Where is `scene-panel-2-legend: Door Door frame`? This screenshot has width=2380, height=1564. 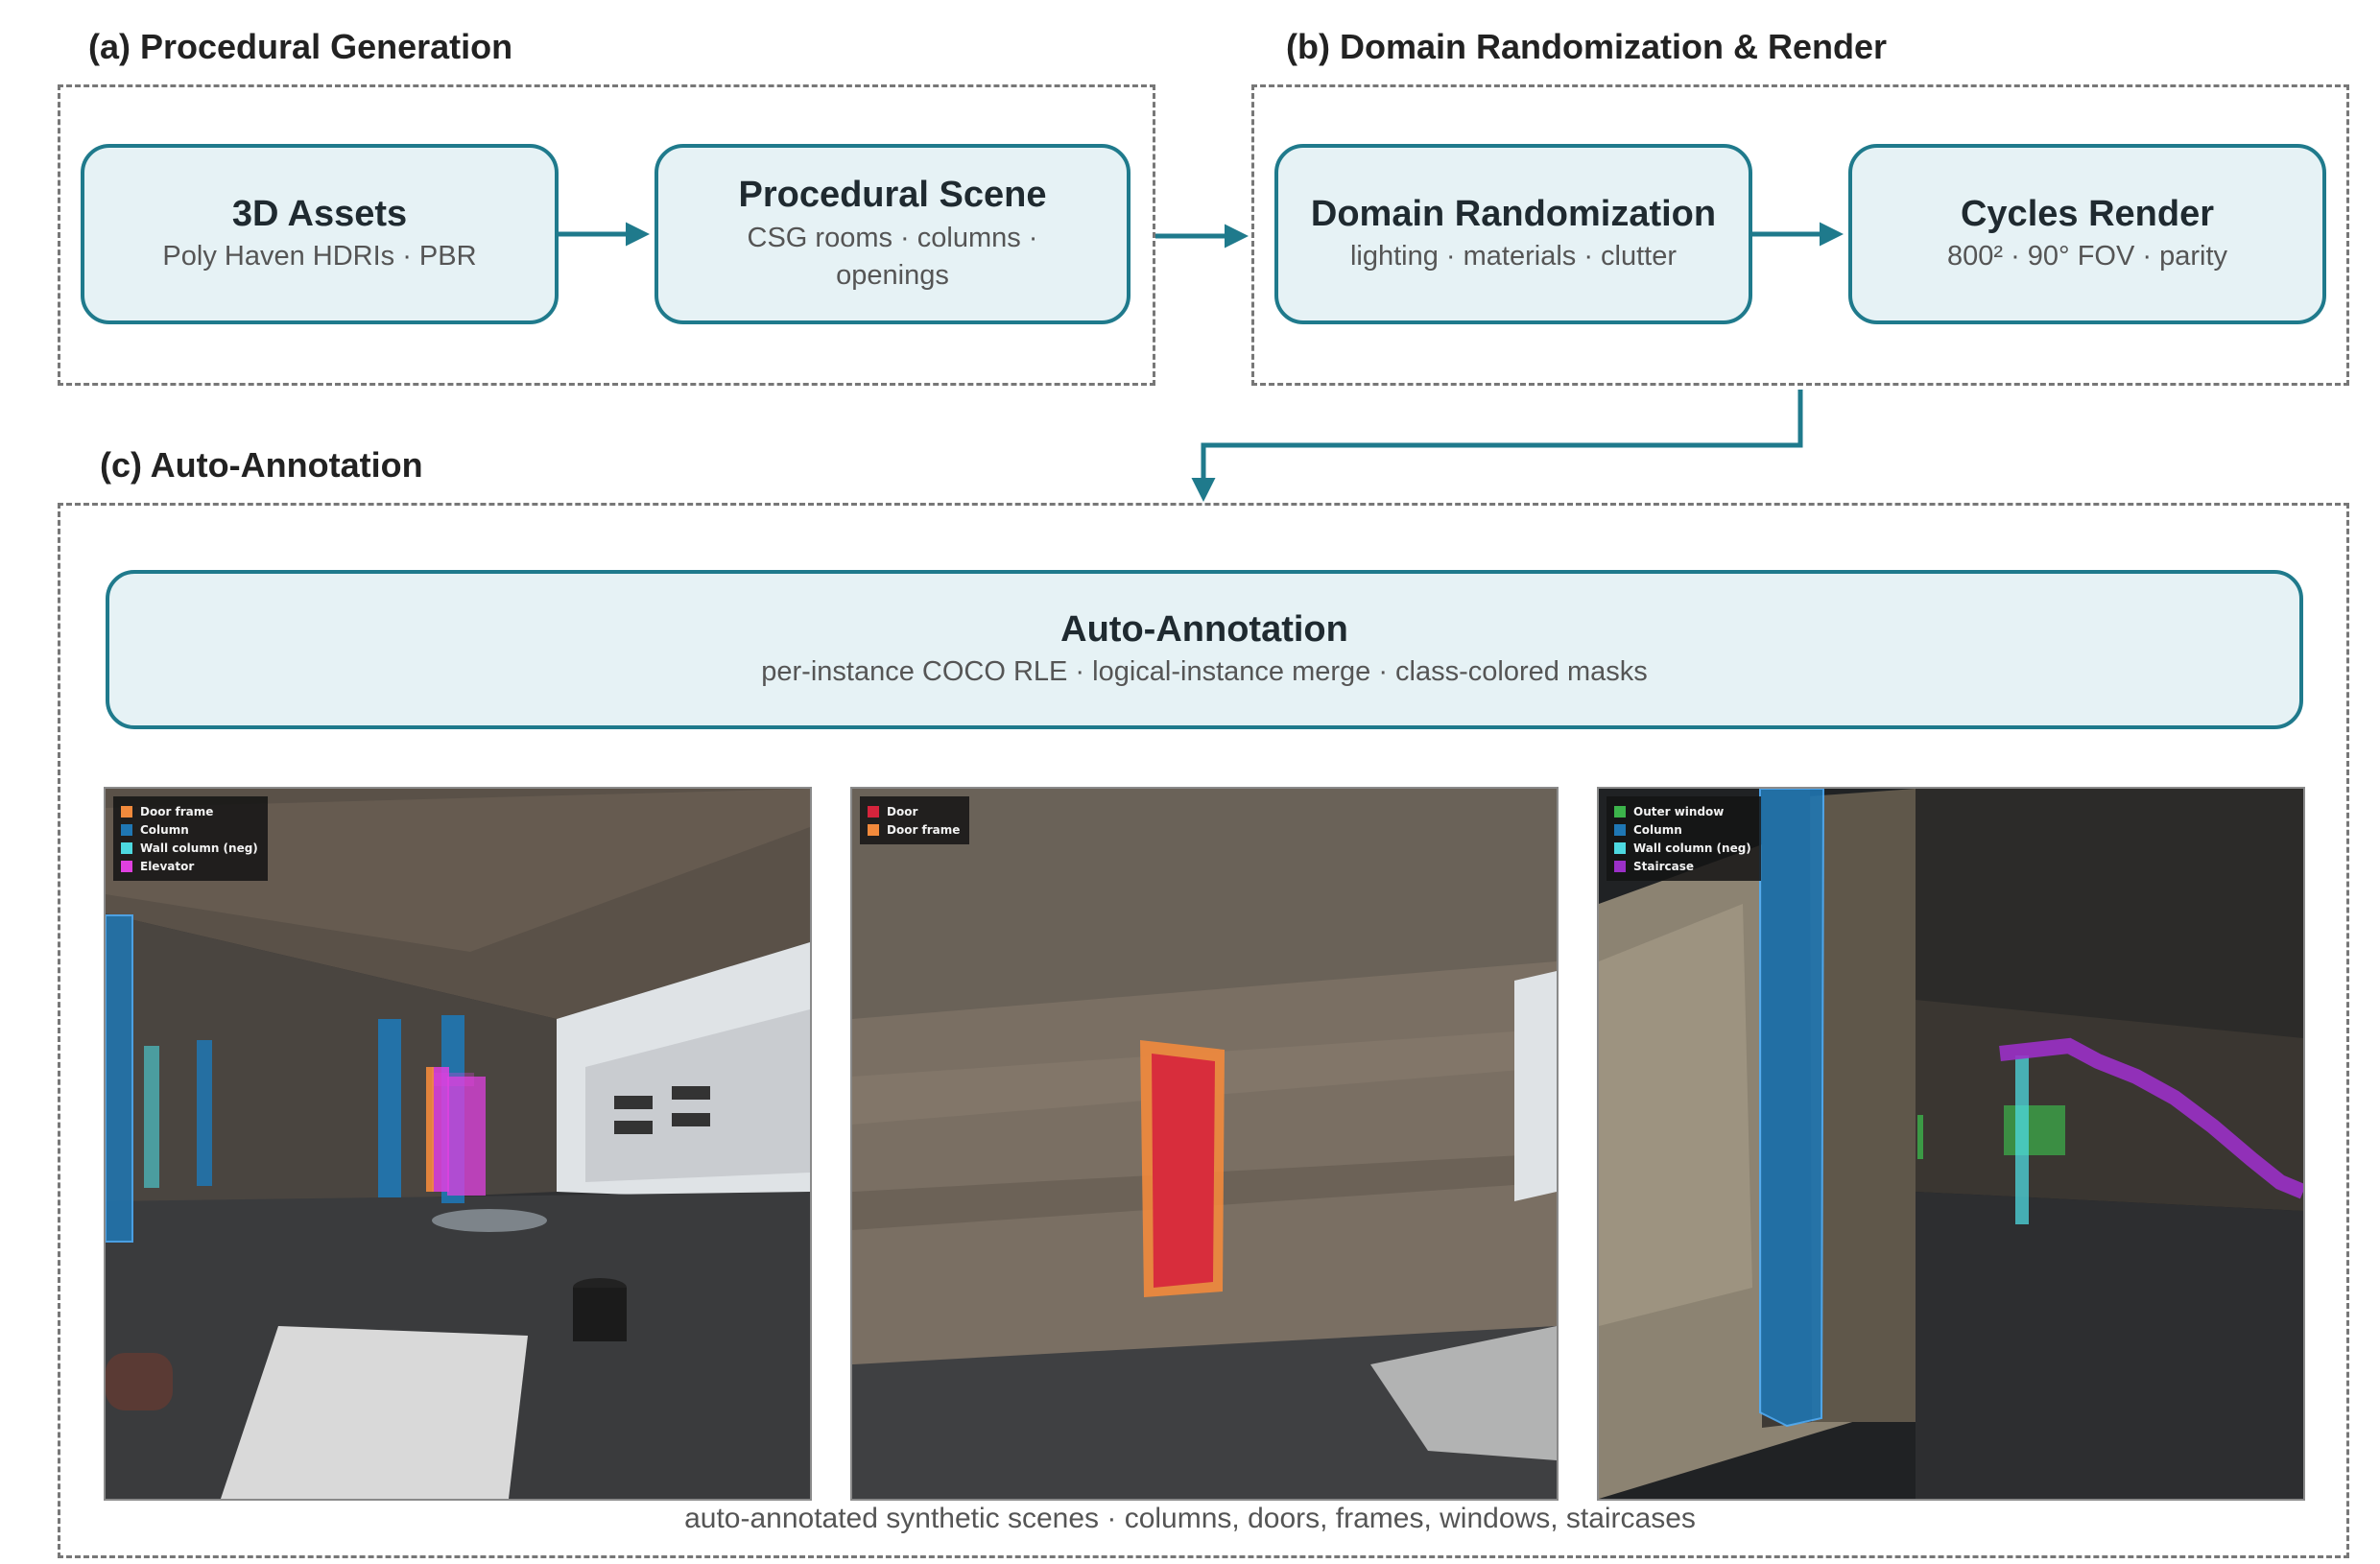 scene-panel-2-legend: Door Door frame is located at coordinates (915, 820).